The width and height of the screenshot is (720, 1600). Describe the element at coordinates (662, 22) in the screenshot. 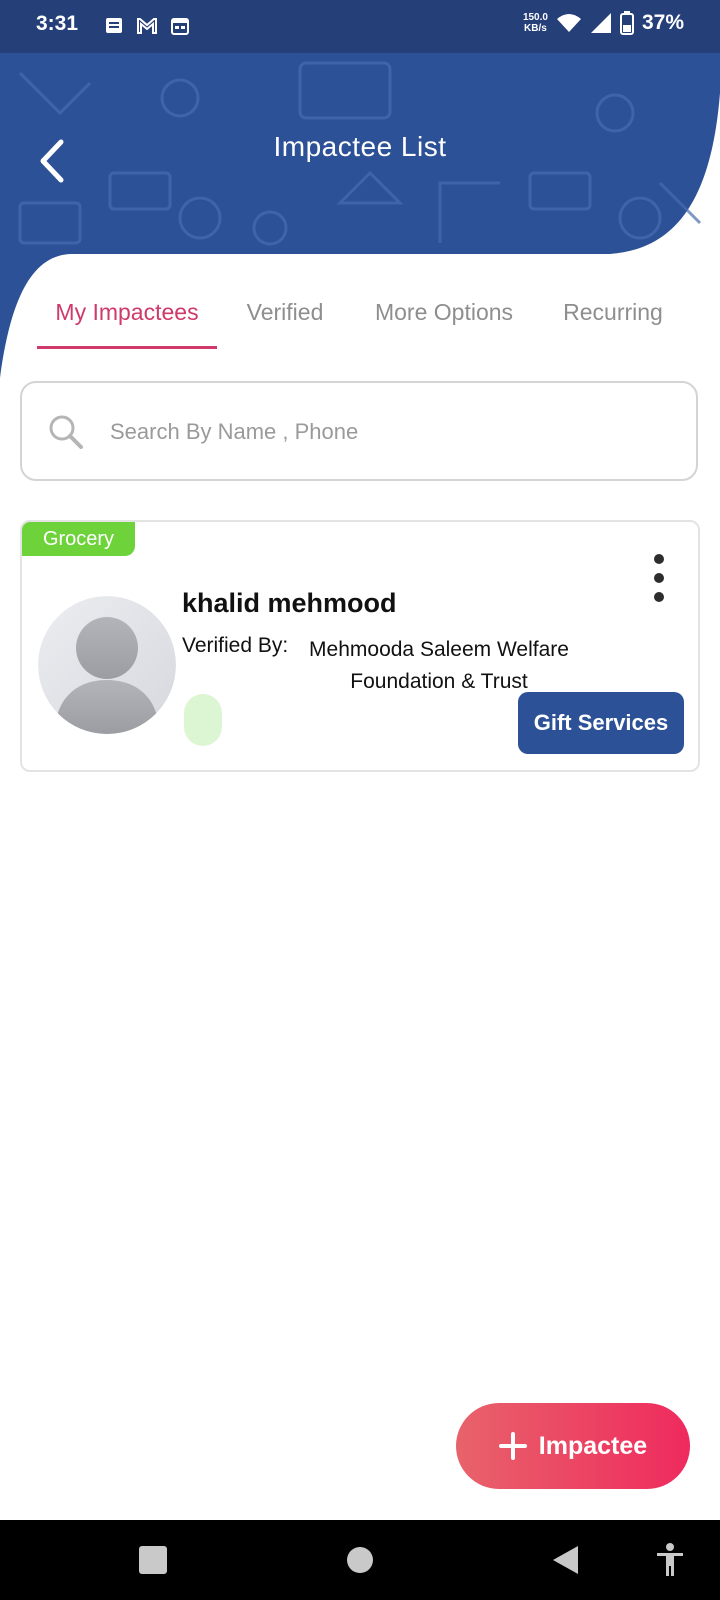

I see `battery-percent: 37%` at that location.